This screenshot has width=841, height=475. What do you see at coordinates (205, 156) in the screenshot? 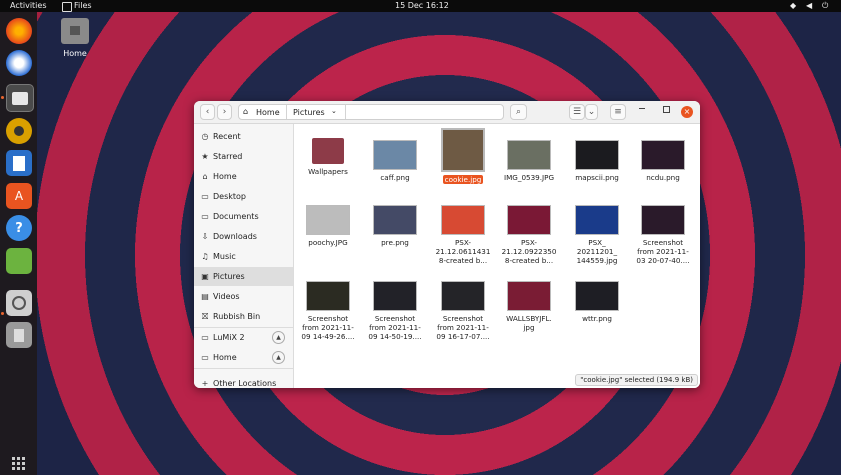
I see `star-icon: ★` at bounding box center [205, 156].